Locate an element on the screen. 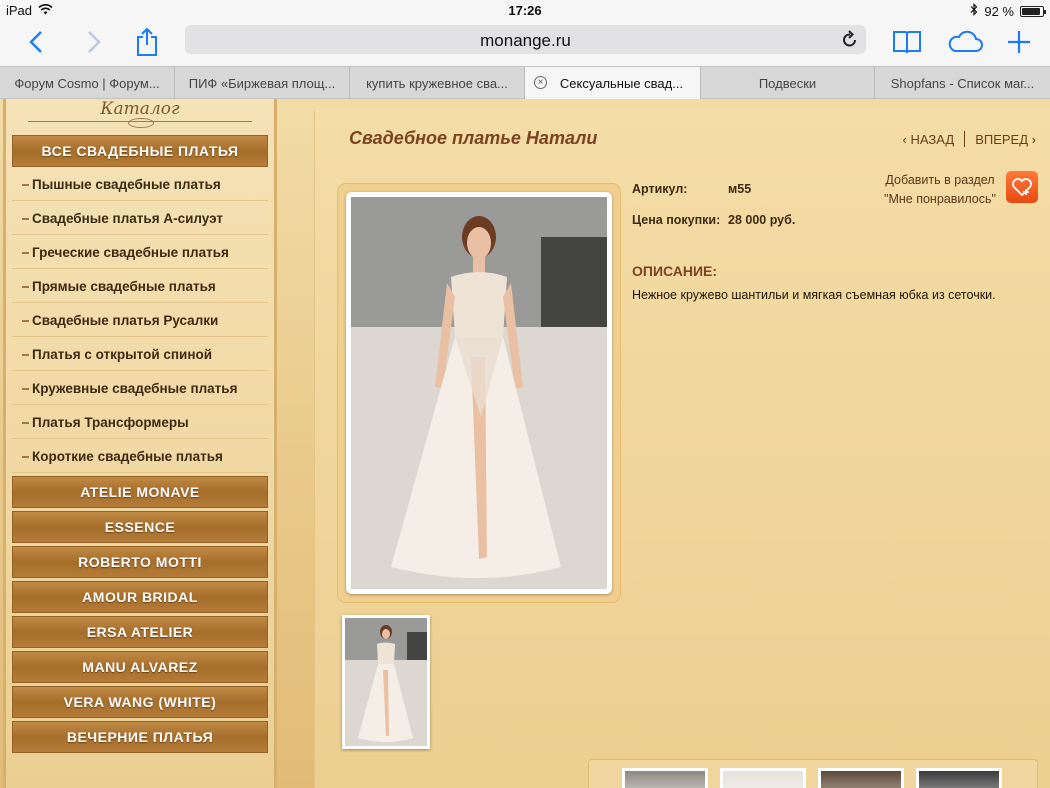 This screenshot has width=1050, height=788. tab-label: Подвески is located at coordinates (787, 83).